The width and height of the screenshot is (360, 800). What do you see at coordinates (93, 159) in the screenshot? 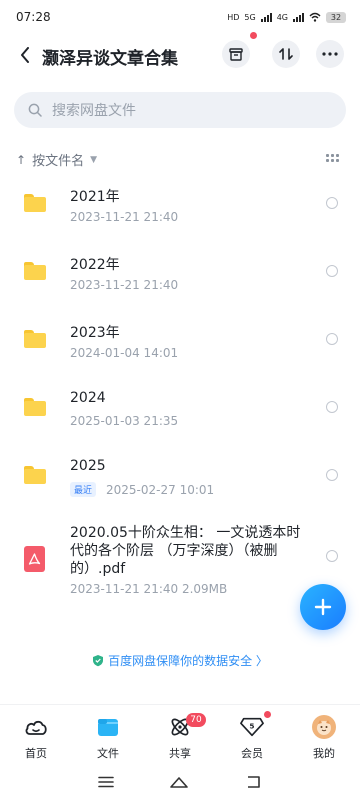
I see `chevron-down-icon: ▼` at bounding box center [93, 159].